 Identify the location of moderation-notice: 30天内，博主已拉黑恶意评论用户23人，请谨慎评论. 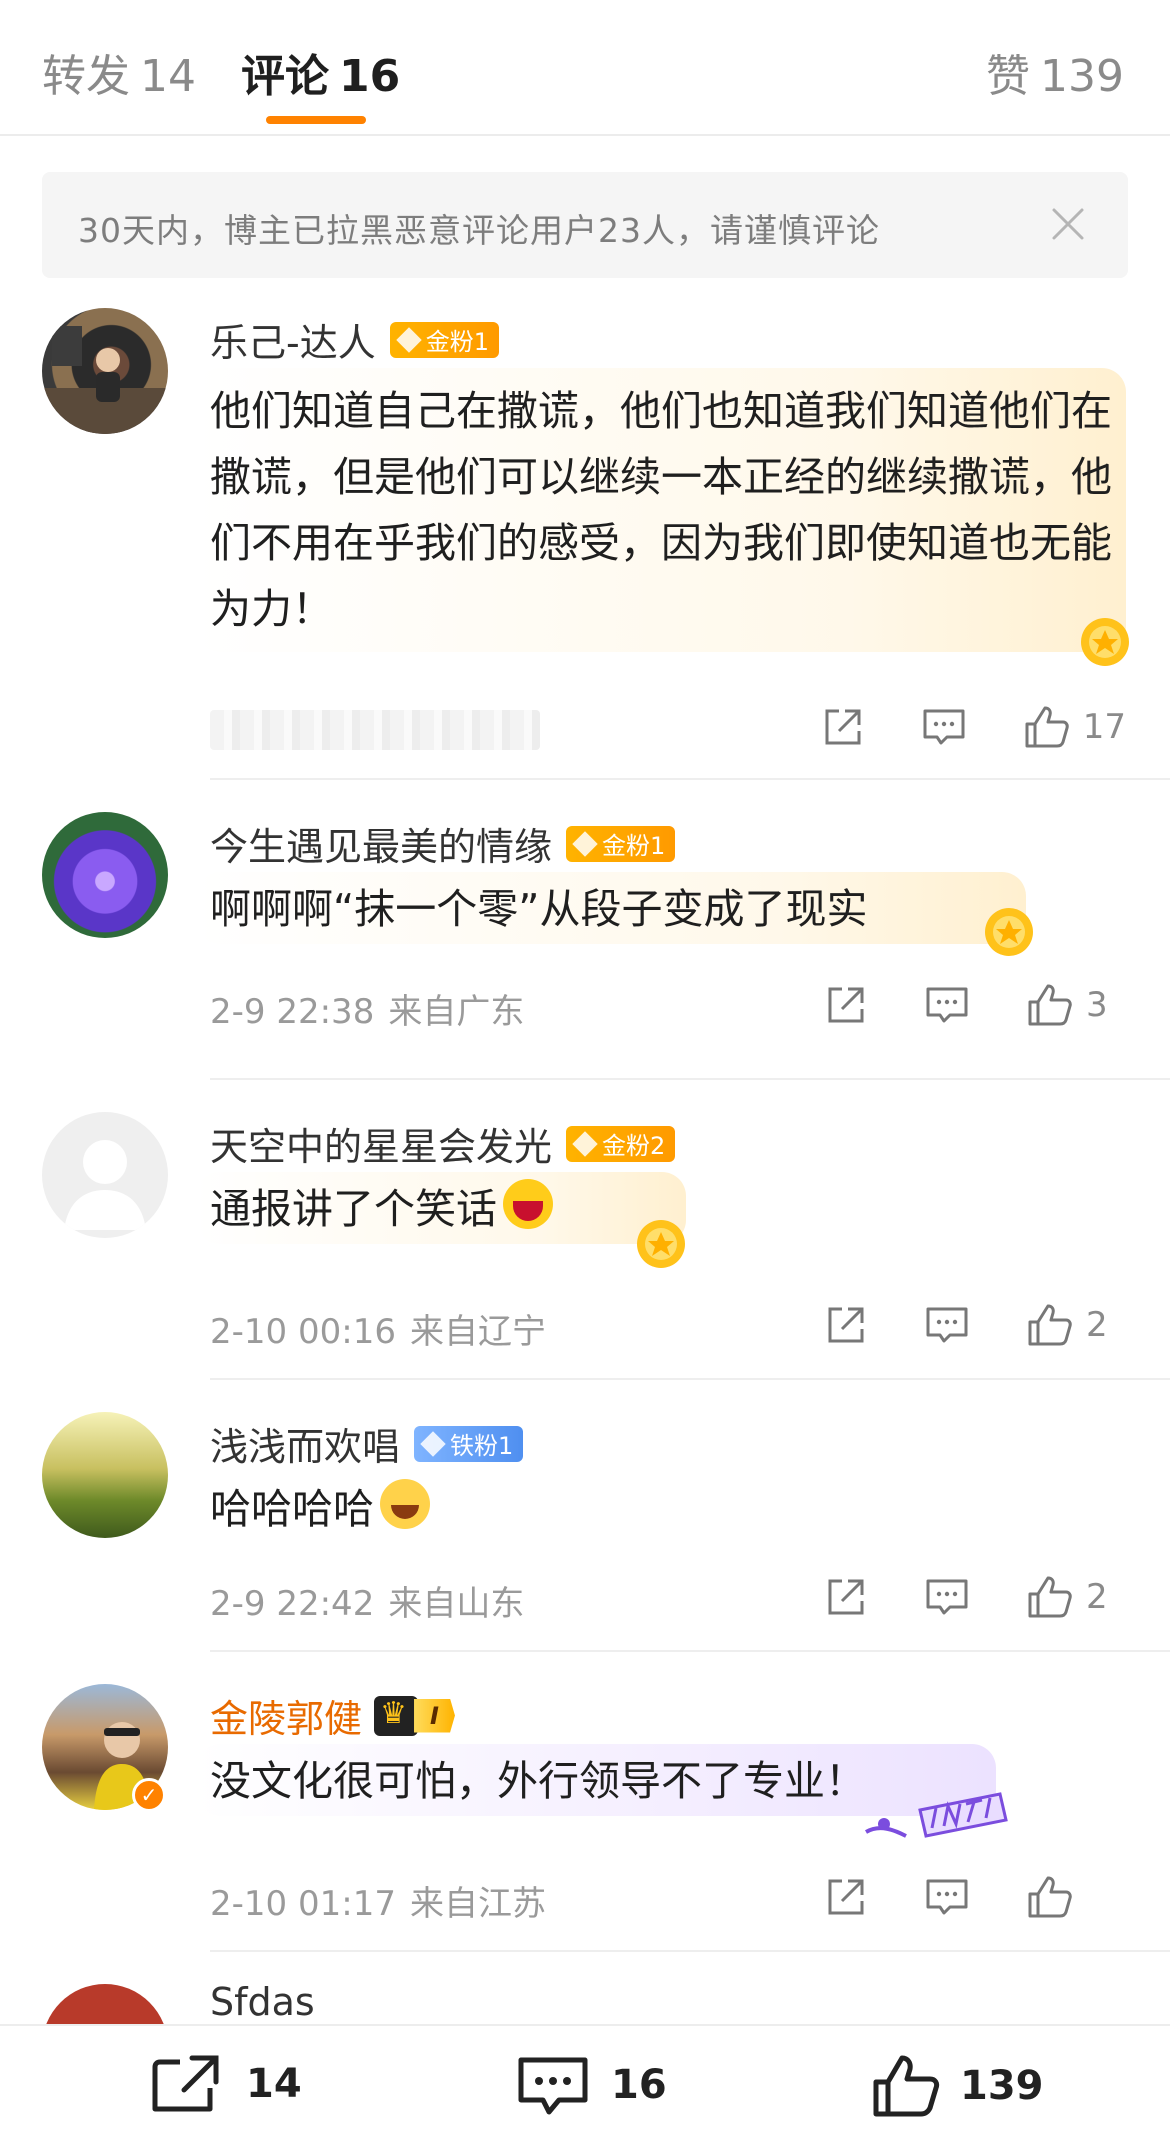
(585, 225).